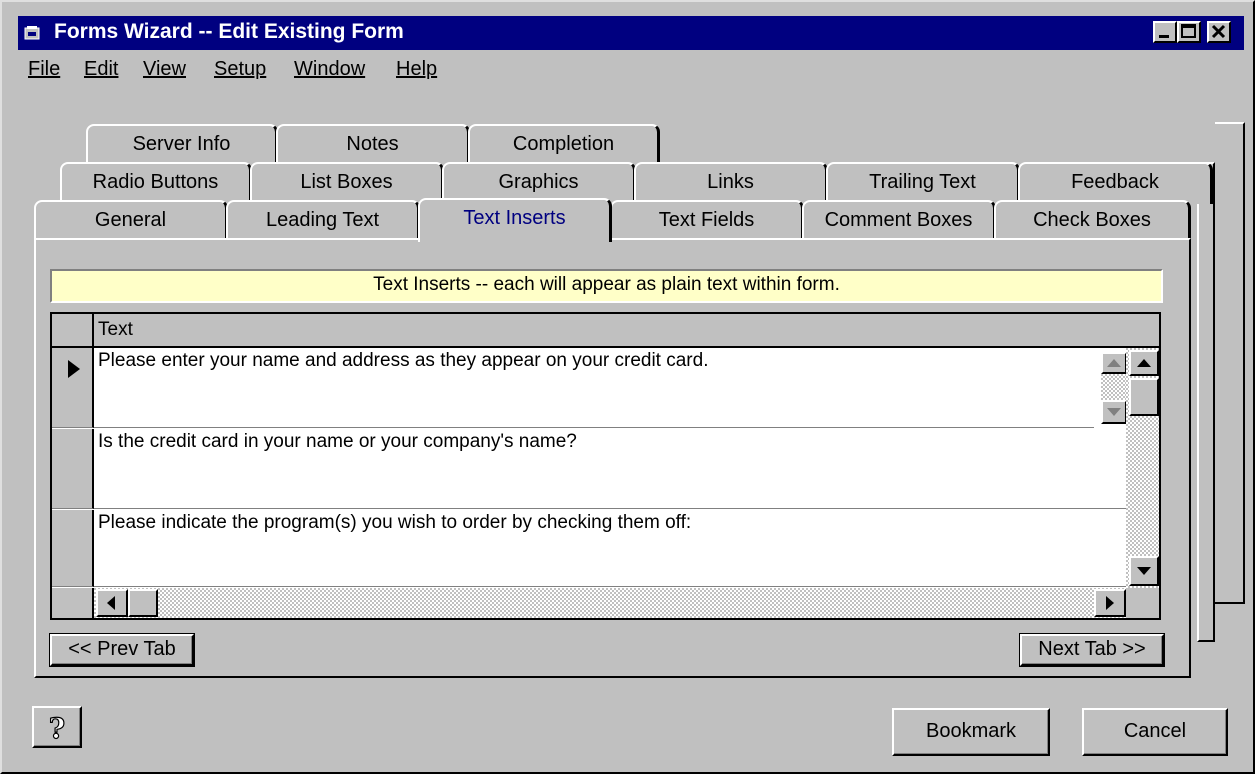  Describe the element at coordinates (32, 33) in the screenshot. I see `app-icon` at that location.